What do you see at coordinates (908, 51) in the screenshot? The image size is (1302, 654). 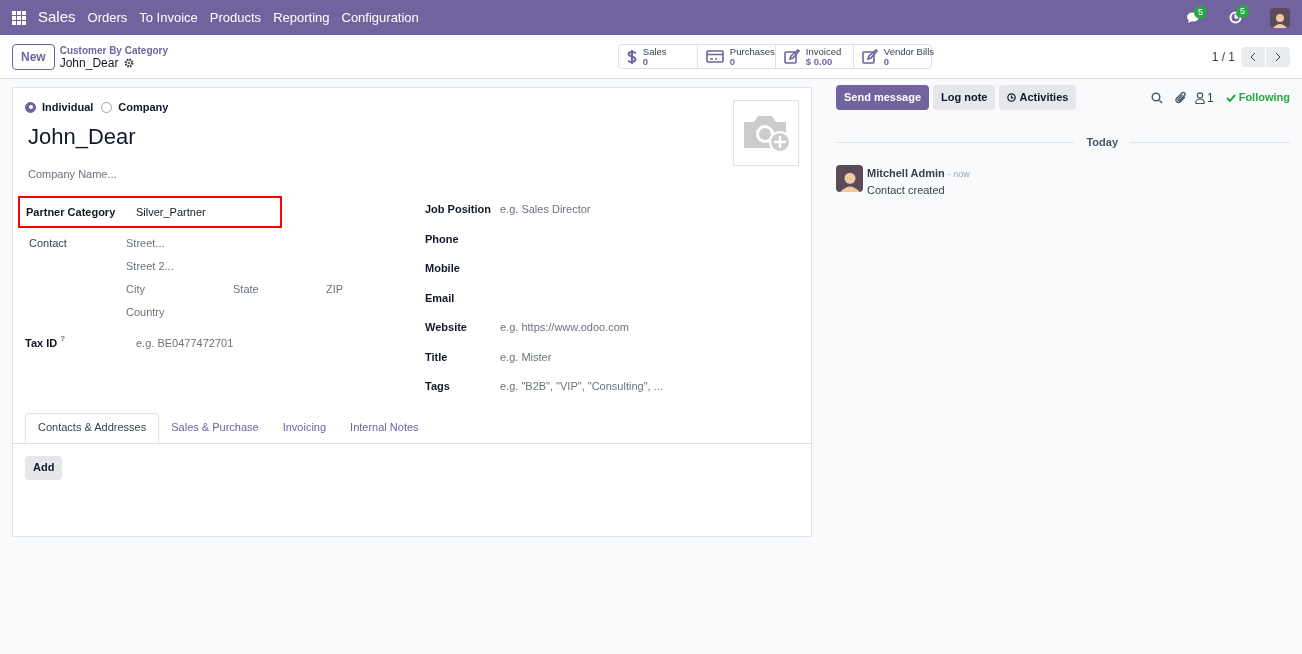 I see `smart-button-label: Vendor Bills` at bounding box center [908, 51].